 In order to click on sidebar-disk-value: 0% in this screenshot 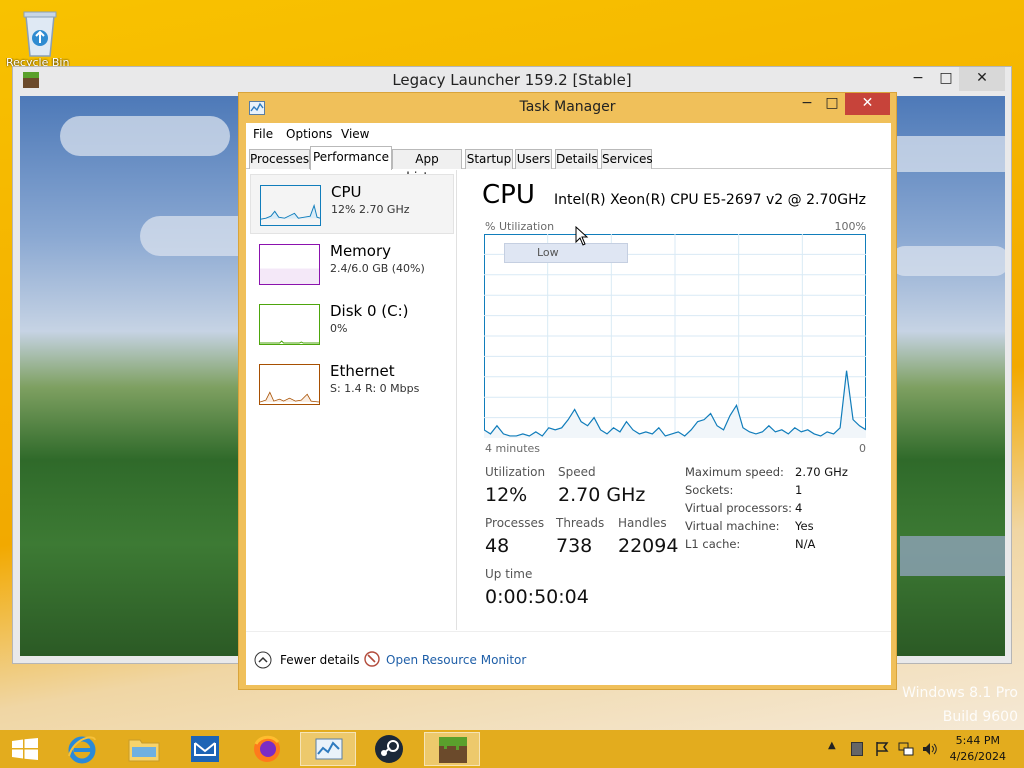, I will do `click(339, 328)`.